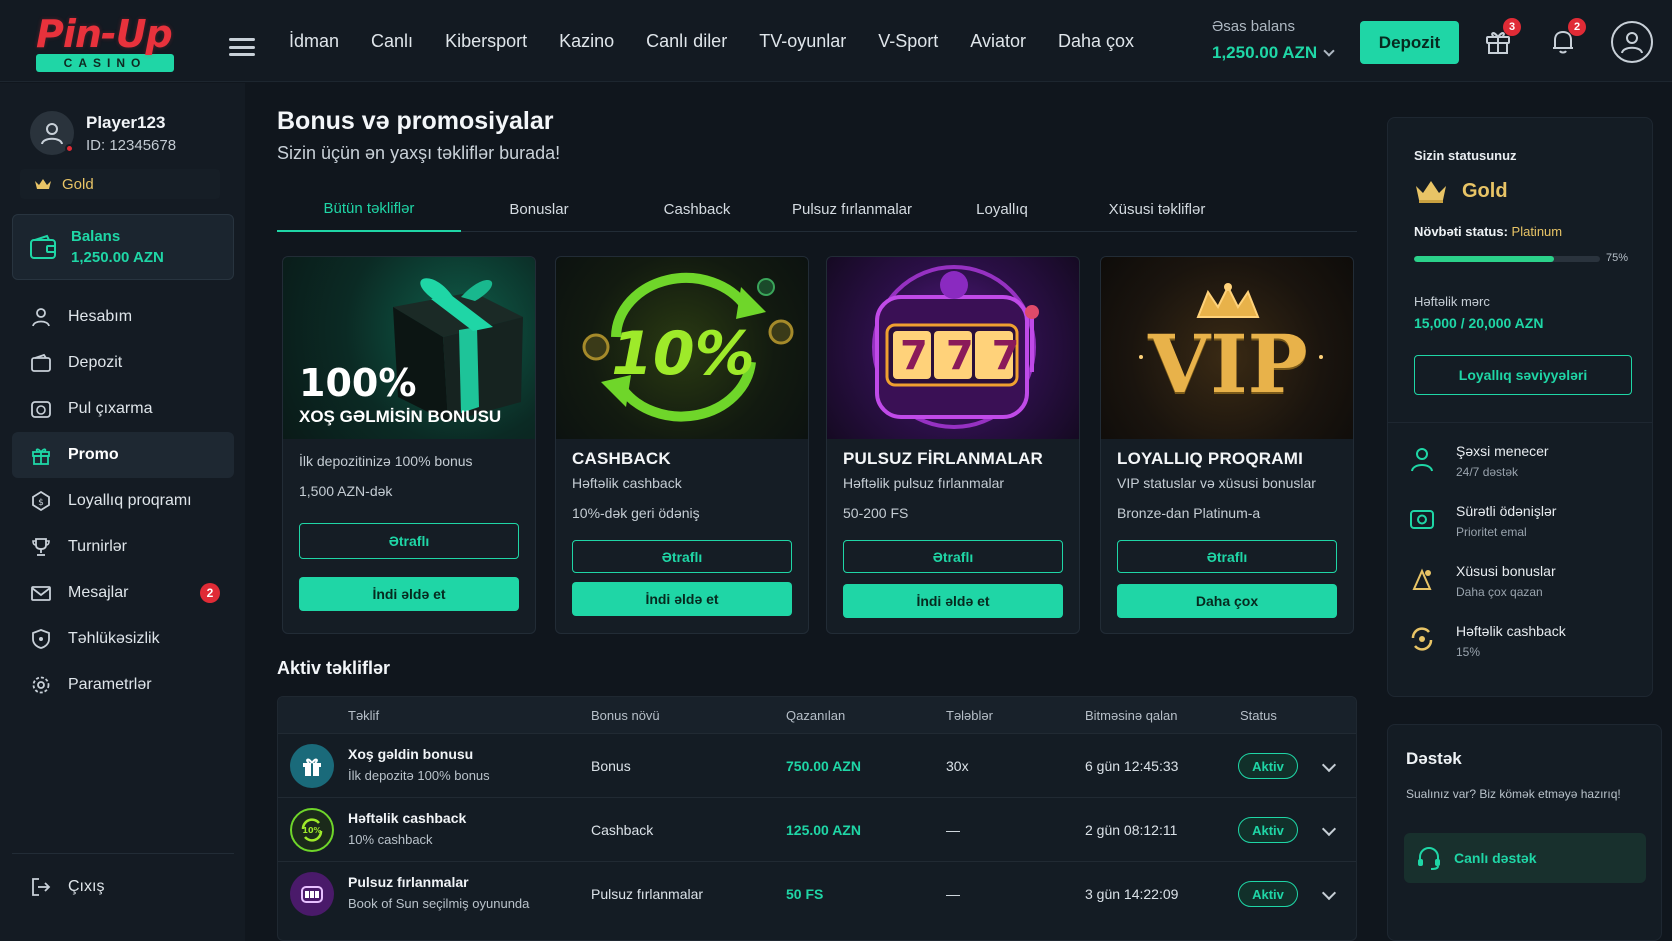 This screenshot has width=1672, height=941. What do you see at coordinates (98, 592) in the screenshot?
I see `sidebar-item-label: Mesajlar` at bounding box center [98, 592].